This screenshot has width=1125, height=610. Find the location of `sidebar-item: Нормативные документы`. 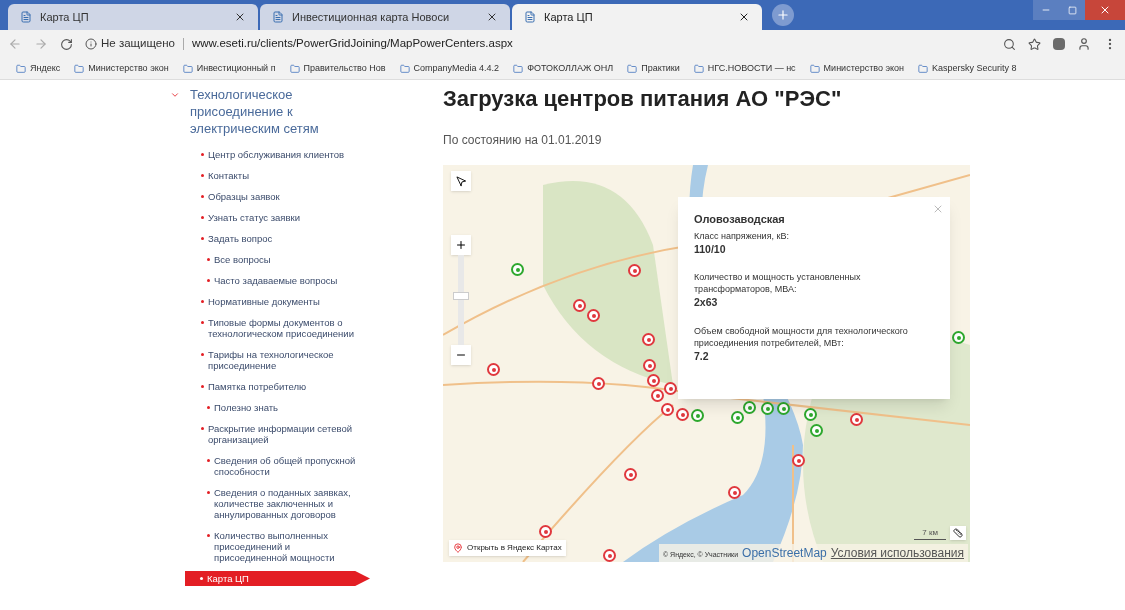

sidebar-item: Нормативные документы is located at coordinates (314, 301).